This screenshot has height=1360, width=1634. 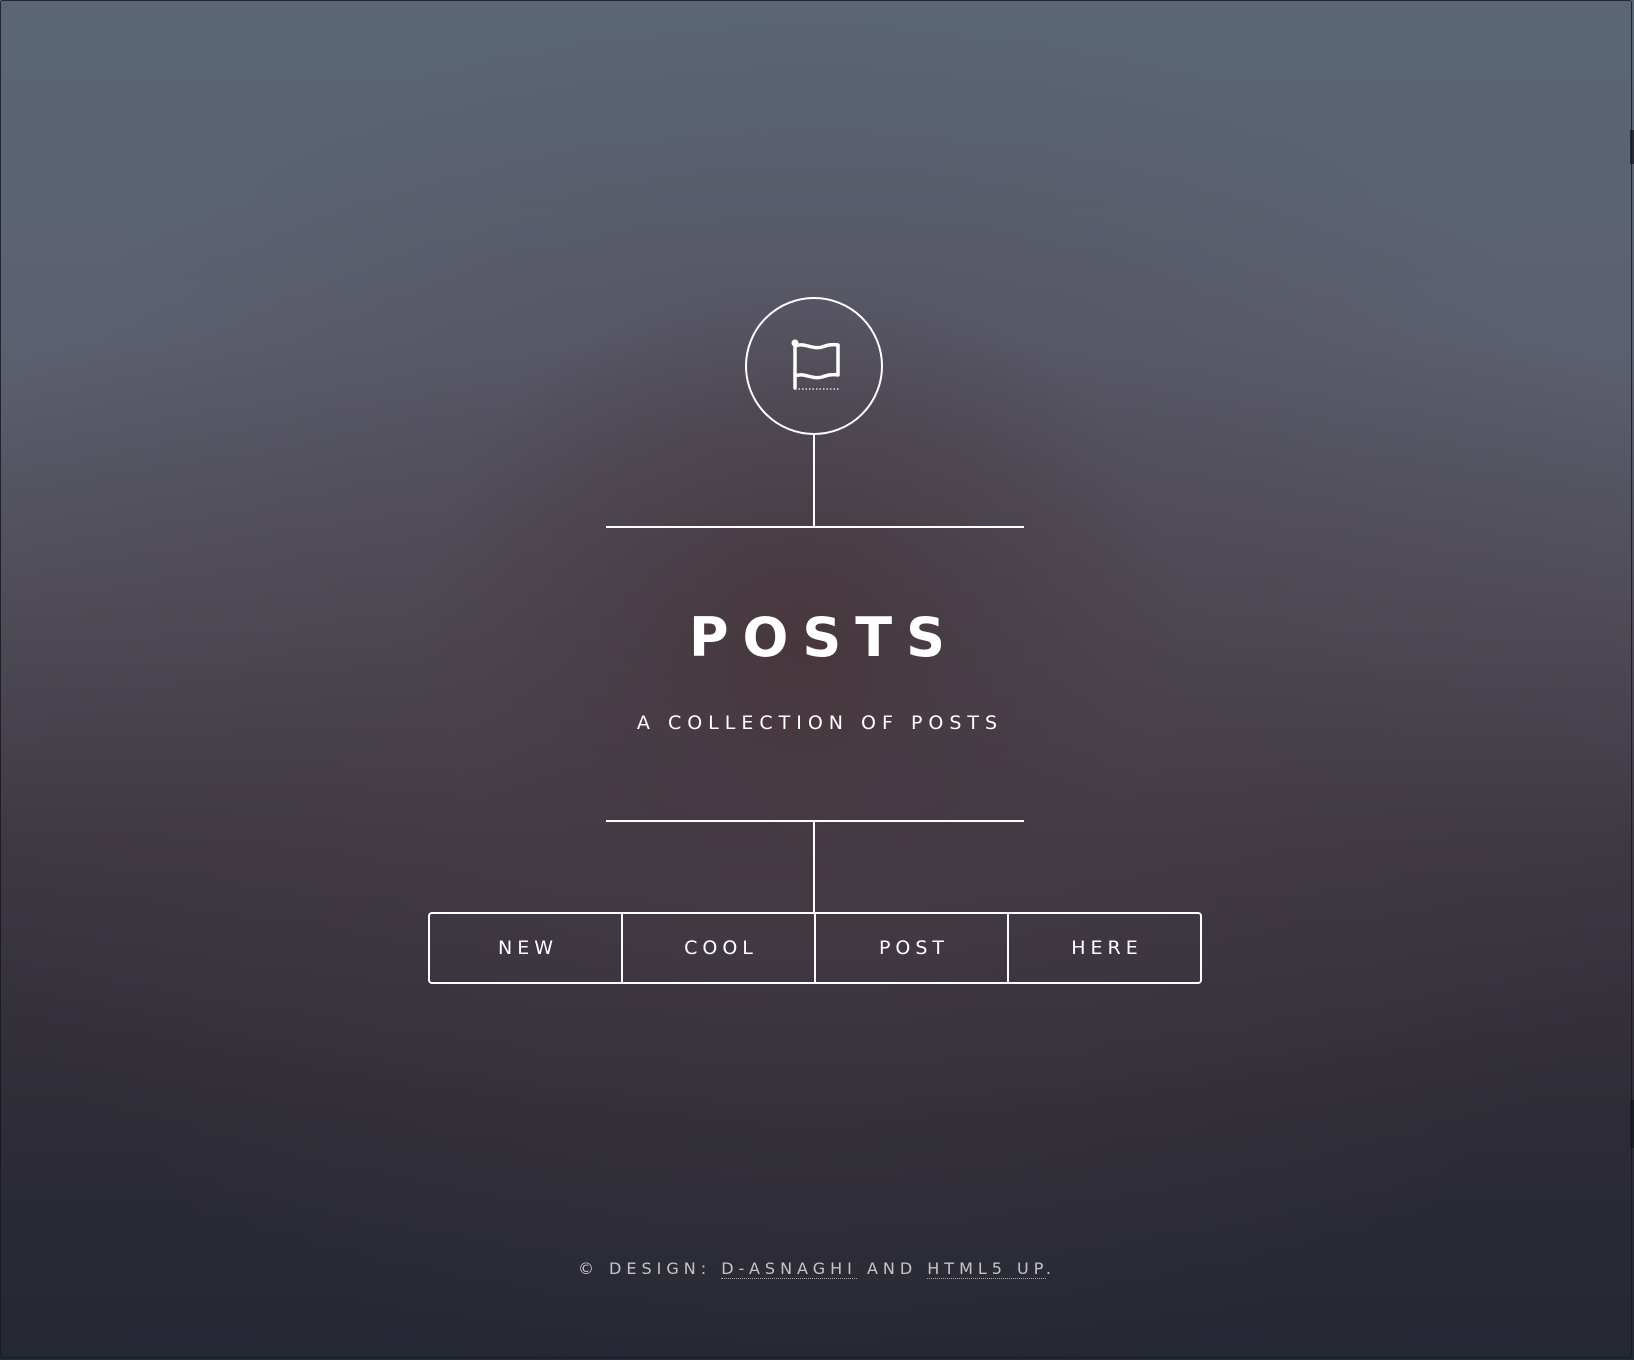 I want to click on footer-copyright: © DESIGN:, so click(x=644, y=1268).